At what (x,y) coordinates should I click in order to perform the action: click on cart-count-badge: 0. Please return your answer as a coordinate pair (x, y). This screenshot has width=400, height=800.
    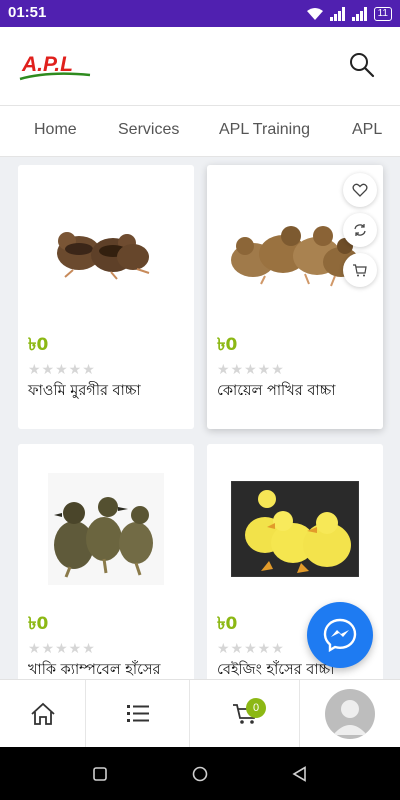
    Looking at the image, I should click on (256, 708).